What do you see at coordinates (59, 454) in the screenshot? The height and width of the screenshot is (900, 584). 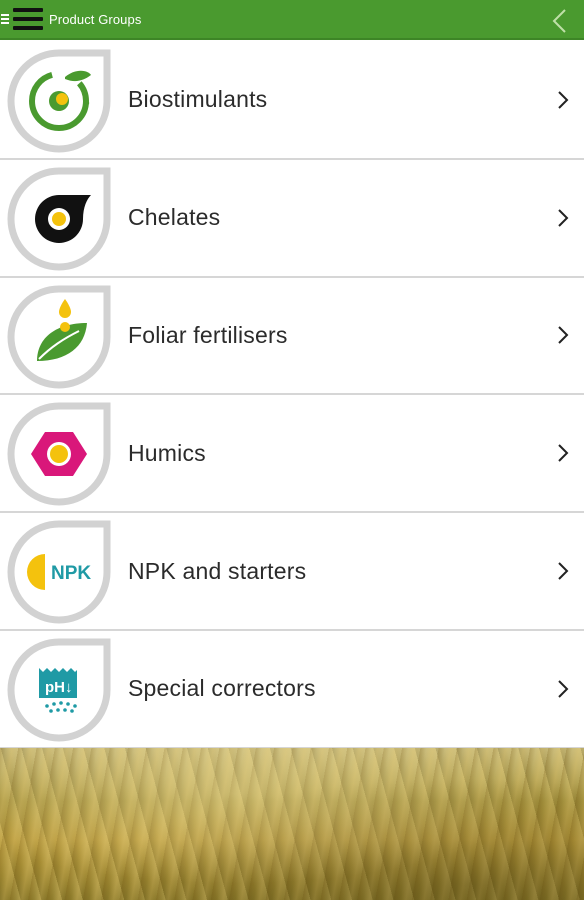 I see `humics-icon` at bounding box center [59, 454].